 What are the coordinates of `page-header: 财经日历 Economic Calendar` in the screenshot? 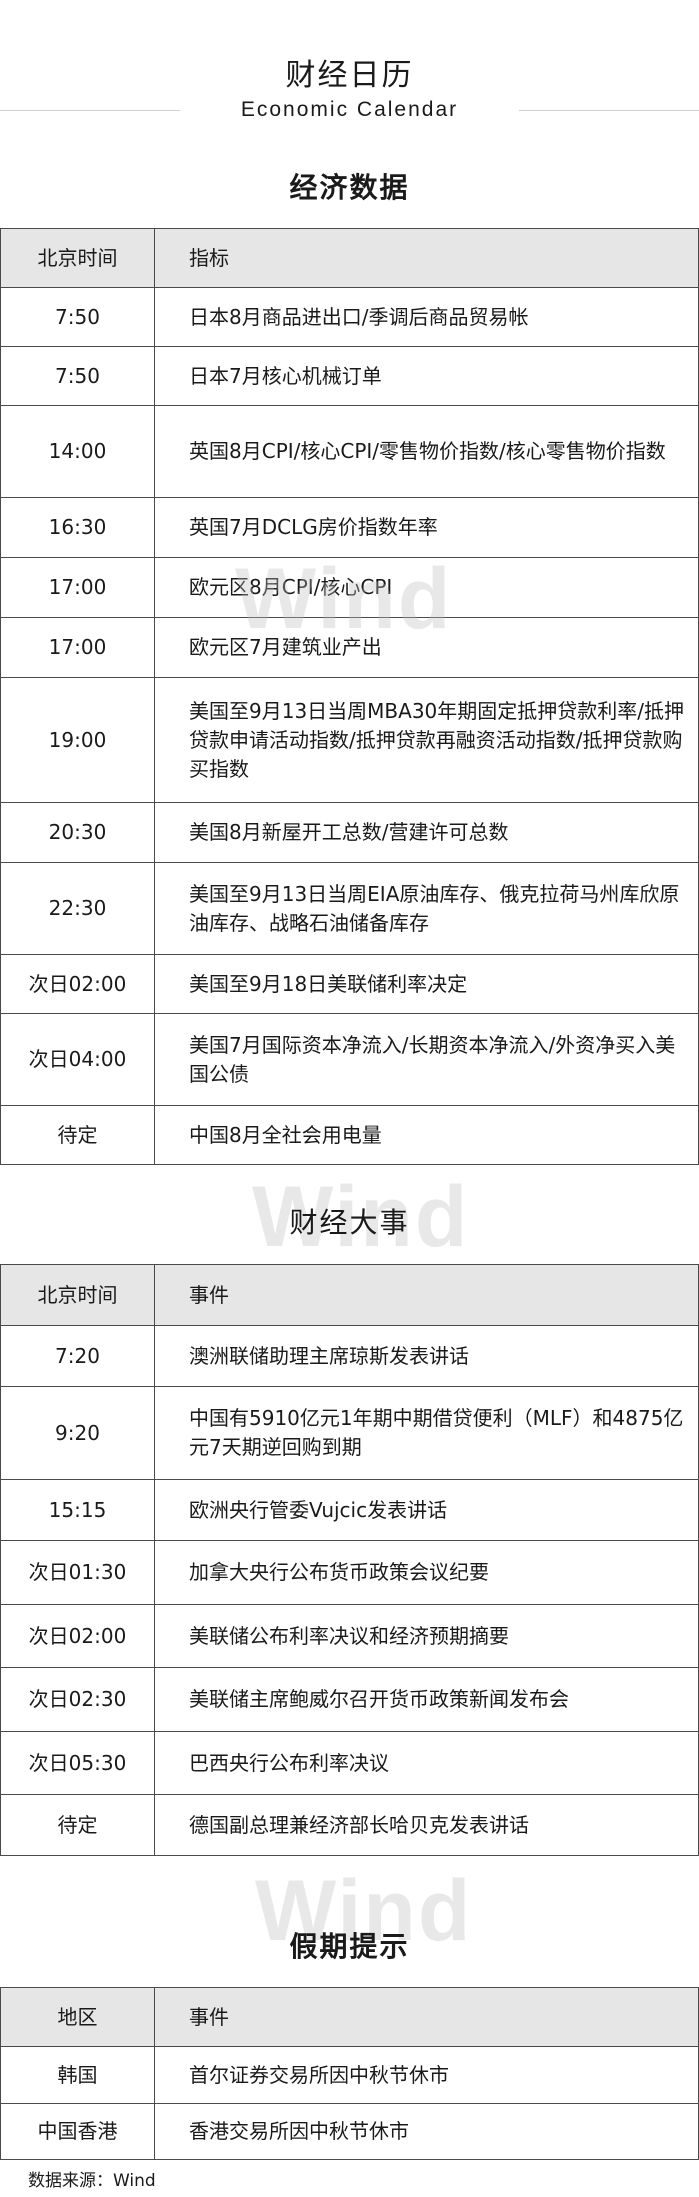 It's located at (349, 76).